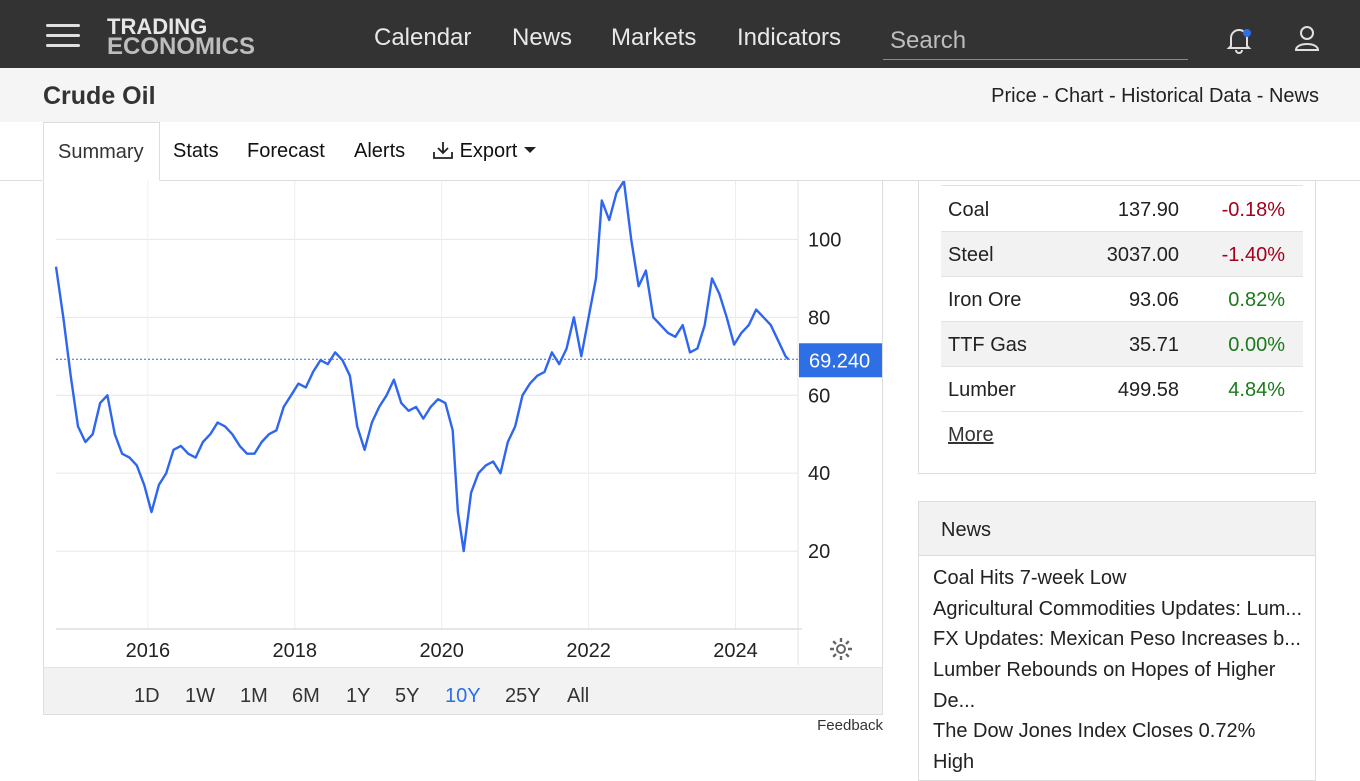 Image resolution: width=1360 pixels, height=781 pixels. What do you see at coordinates (407, 696) in the screenshot?
I see `range-5y: 5Y` at bounding box center [407, 696].